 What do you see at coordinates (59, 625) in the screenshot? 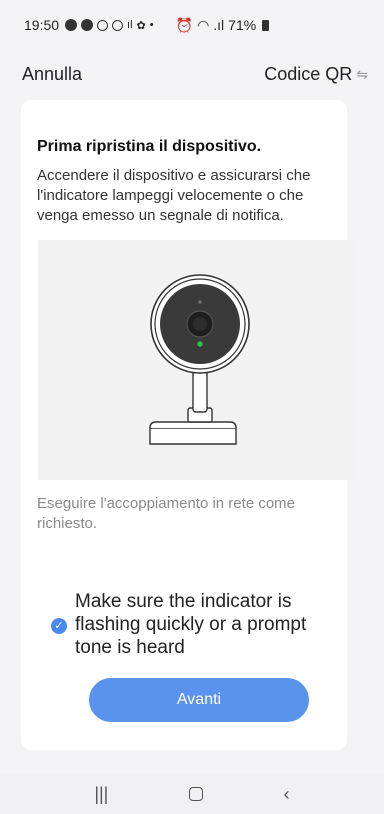
I see `check-circle-icon: ✓` at bounding box center [59, 625].